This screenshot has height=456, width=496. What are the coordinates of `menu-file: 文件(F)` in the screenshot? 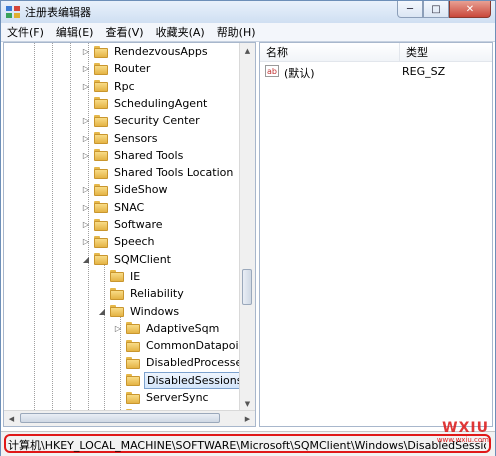 It's located at (25, 32).